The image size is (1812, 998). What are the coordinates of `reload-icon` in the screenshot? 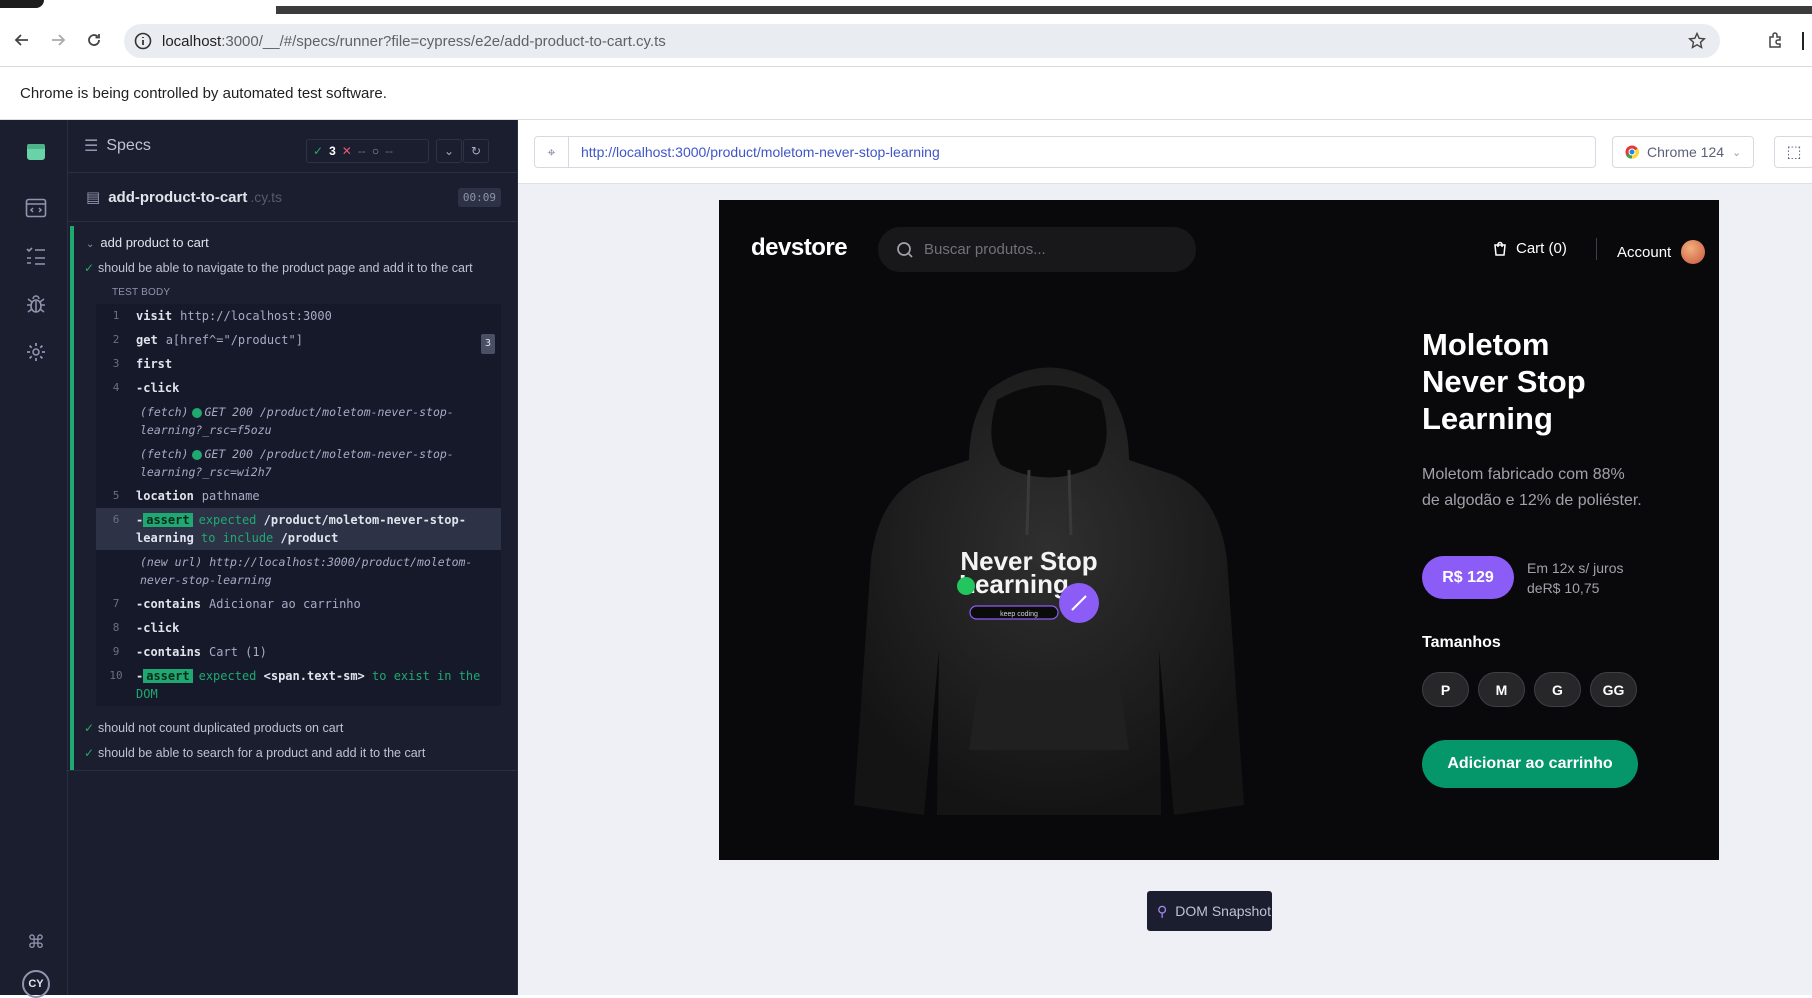 It's located at (94, 40).